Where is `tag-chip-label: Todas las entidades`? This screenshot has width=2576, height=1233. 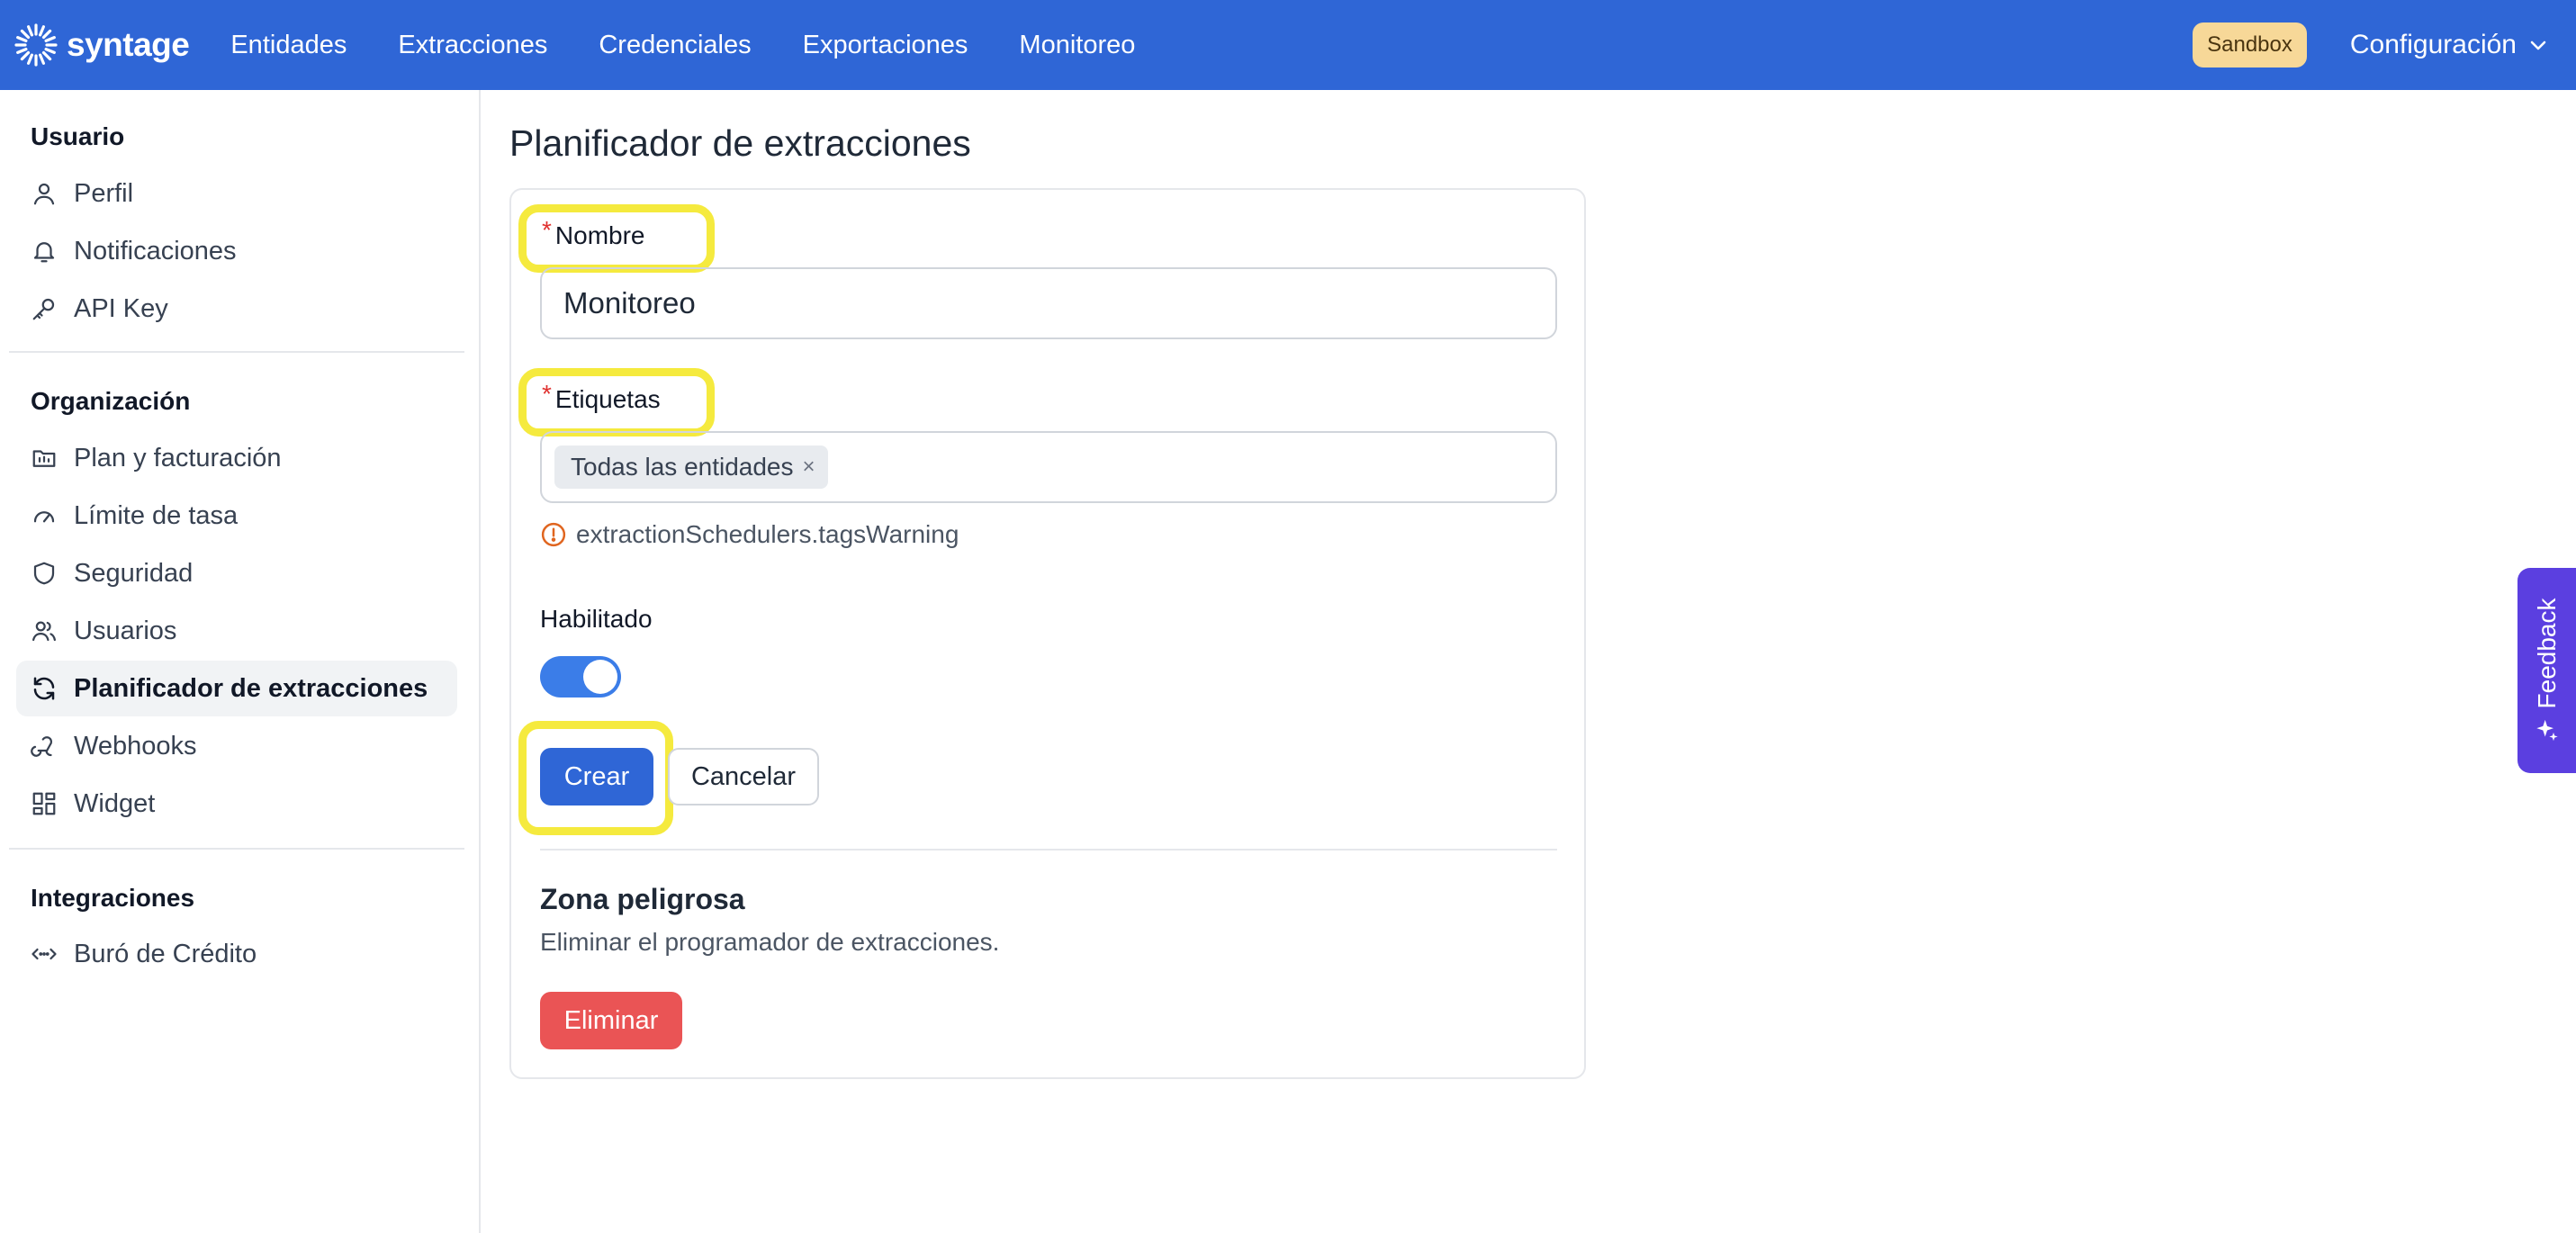 tag-chip-label: Todas las entidades is located at coordinates (682, 467).